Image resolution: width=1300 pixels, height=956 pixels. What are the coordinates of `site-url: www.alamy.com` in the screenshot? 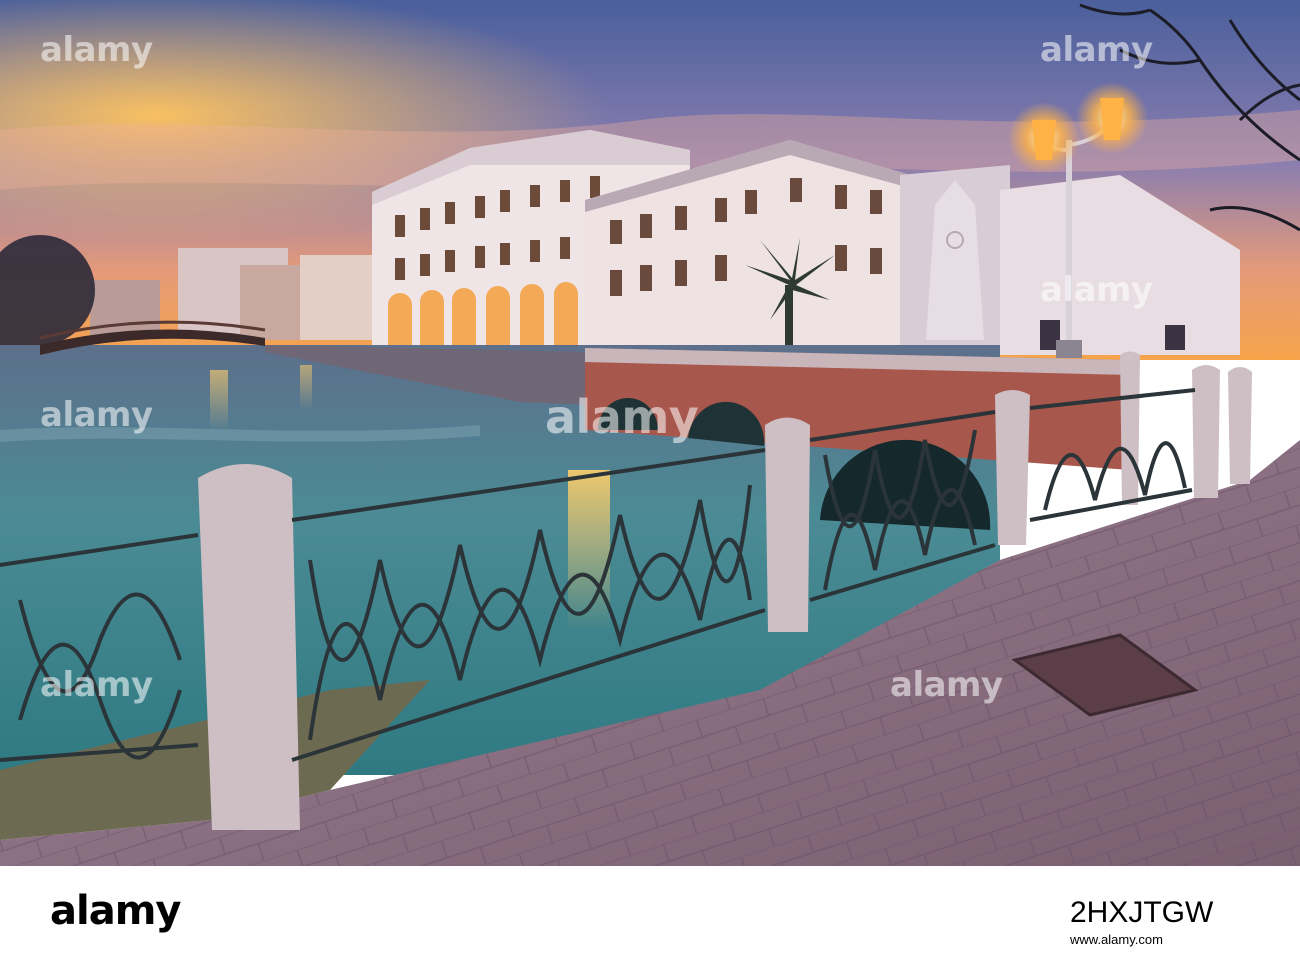 It's located at (1116, 939).